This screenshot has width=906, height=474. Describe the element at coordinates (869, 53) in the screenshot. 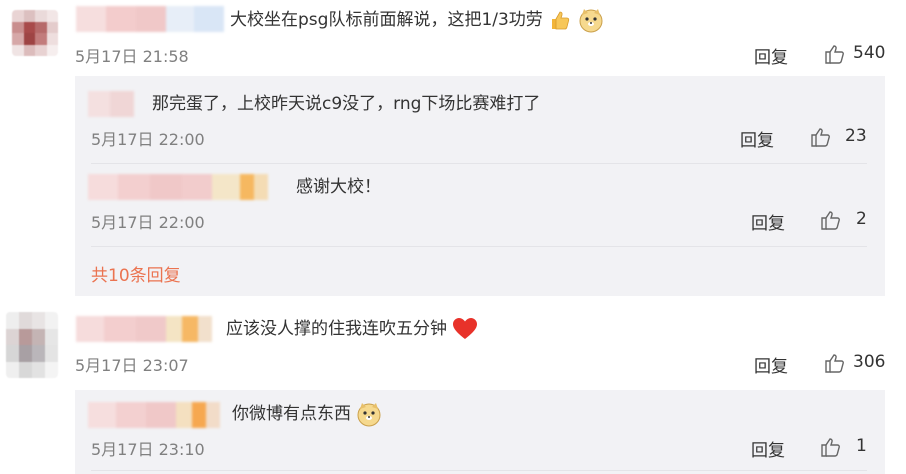

I see `like-count: 540` at that location.